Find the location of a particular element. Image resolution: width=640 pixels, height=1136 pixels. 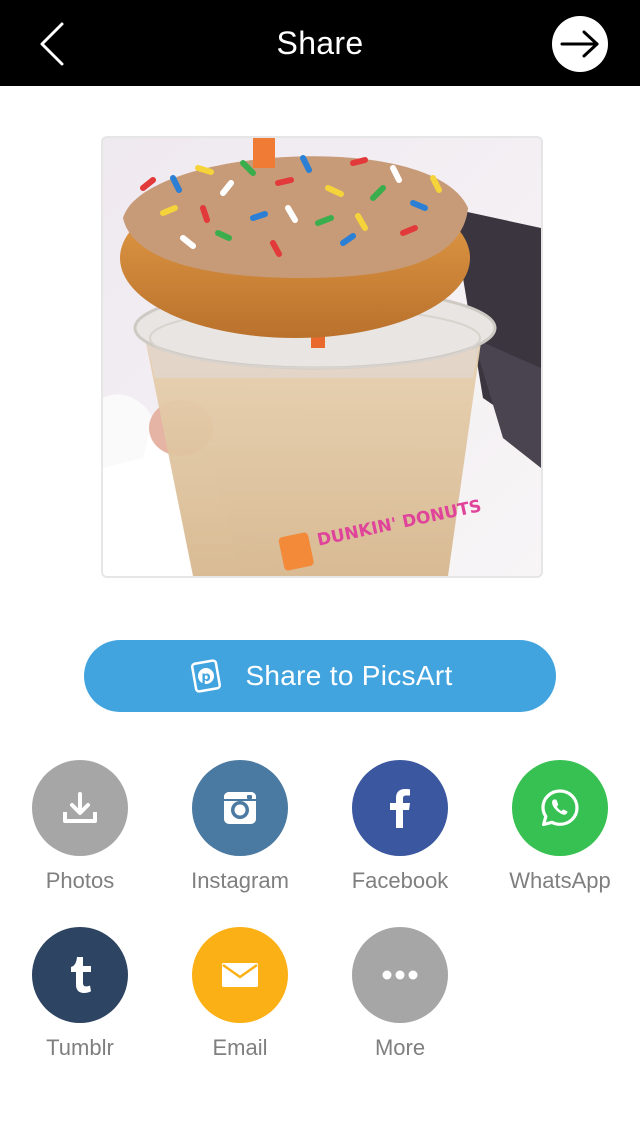

email-icon is located at coordinates (240, 975).